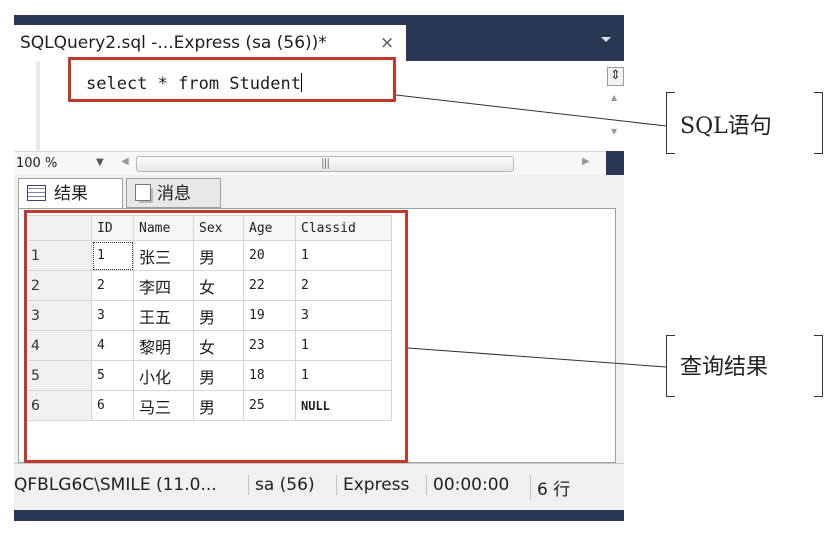 The image size is (840, 537). What do you see at coordinates (670, 123) in the screenshot?
I see `sql-label-bracket-left` at bounding box center [670, 123].